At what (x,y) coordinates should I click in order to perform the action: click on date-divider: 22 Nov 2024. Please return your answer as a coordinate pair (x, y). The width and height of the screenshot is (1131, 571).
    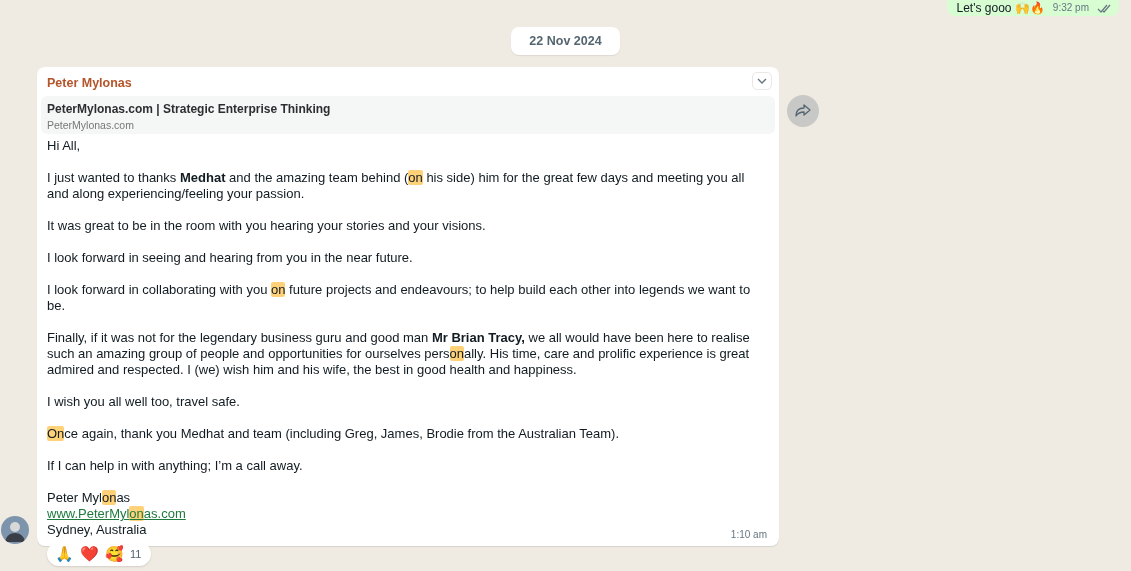
    Looking at the image, I should click on (565, 41).